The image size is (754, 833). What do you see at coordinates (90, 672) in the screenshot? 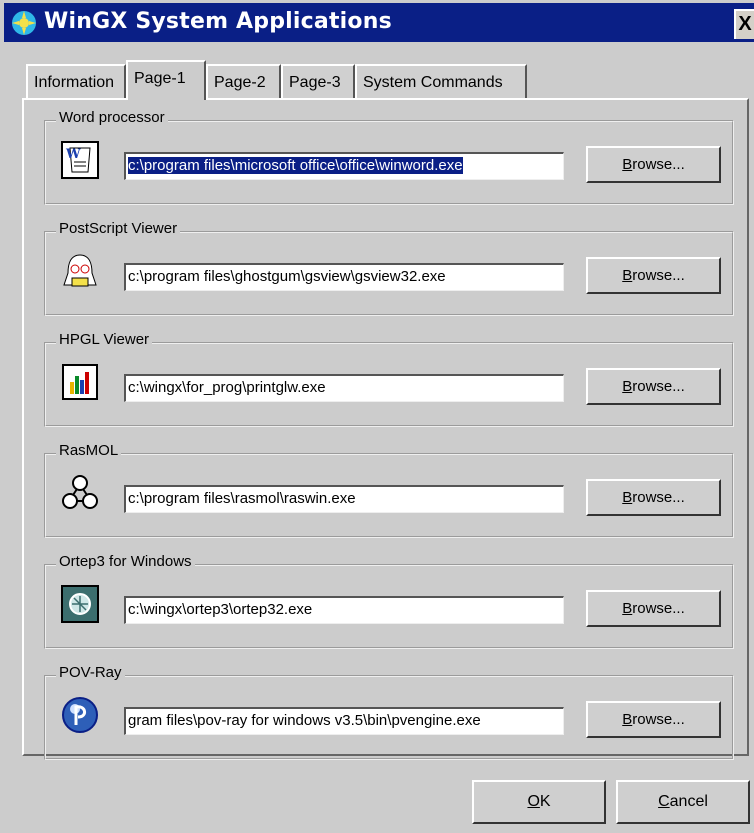
I see `group-label: POV-Ray` at bounding box center [90, 672].